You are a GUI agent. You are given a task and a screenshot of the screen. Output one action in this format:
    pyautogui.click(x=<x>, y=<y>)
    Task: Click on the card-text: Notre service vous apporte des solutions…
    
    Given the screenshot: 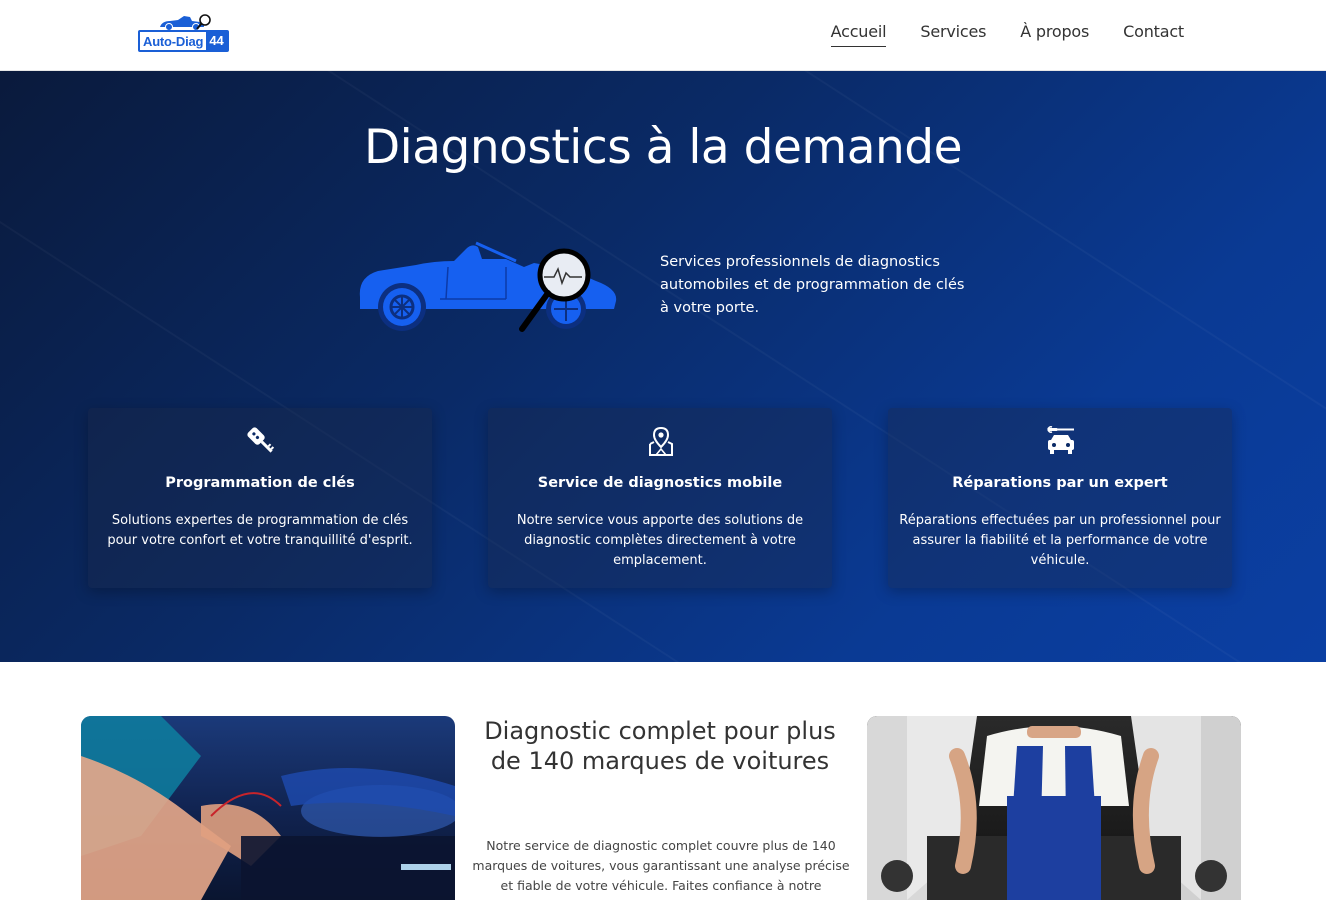 What is the action you would take?
    pyautogui.click(x=660, y=540)
    